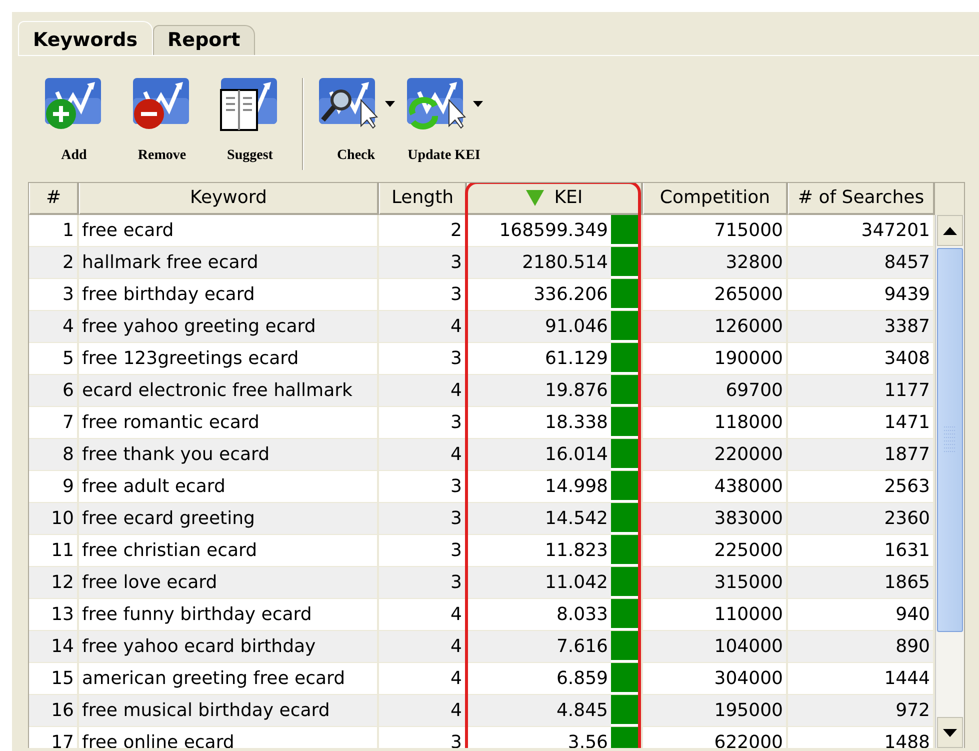 This screenshot has height=751, width=979. I want to click on column-header: KEI, so click(555, 199).